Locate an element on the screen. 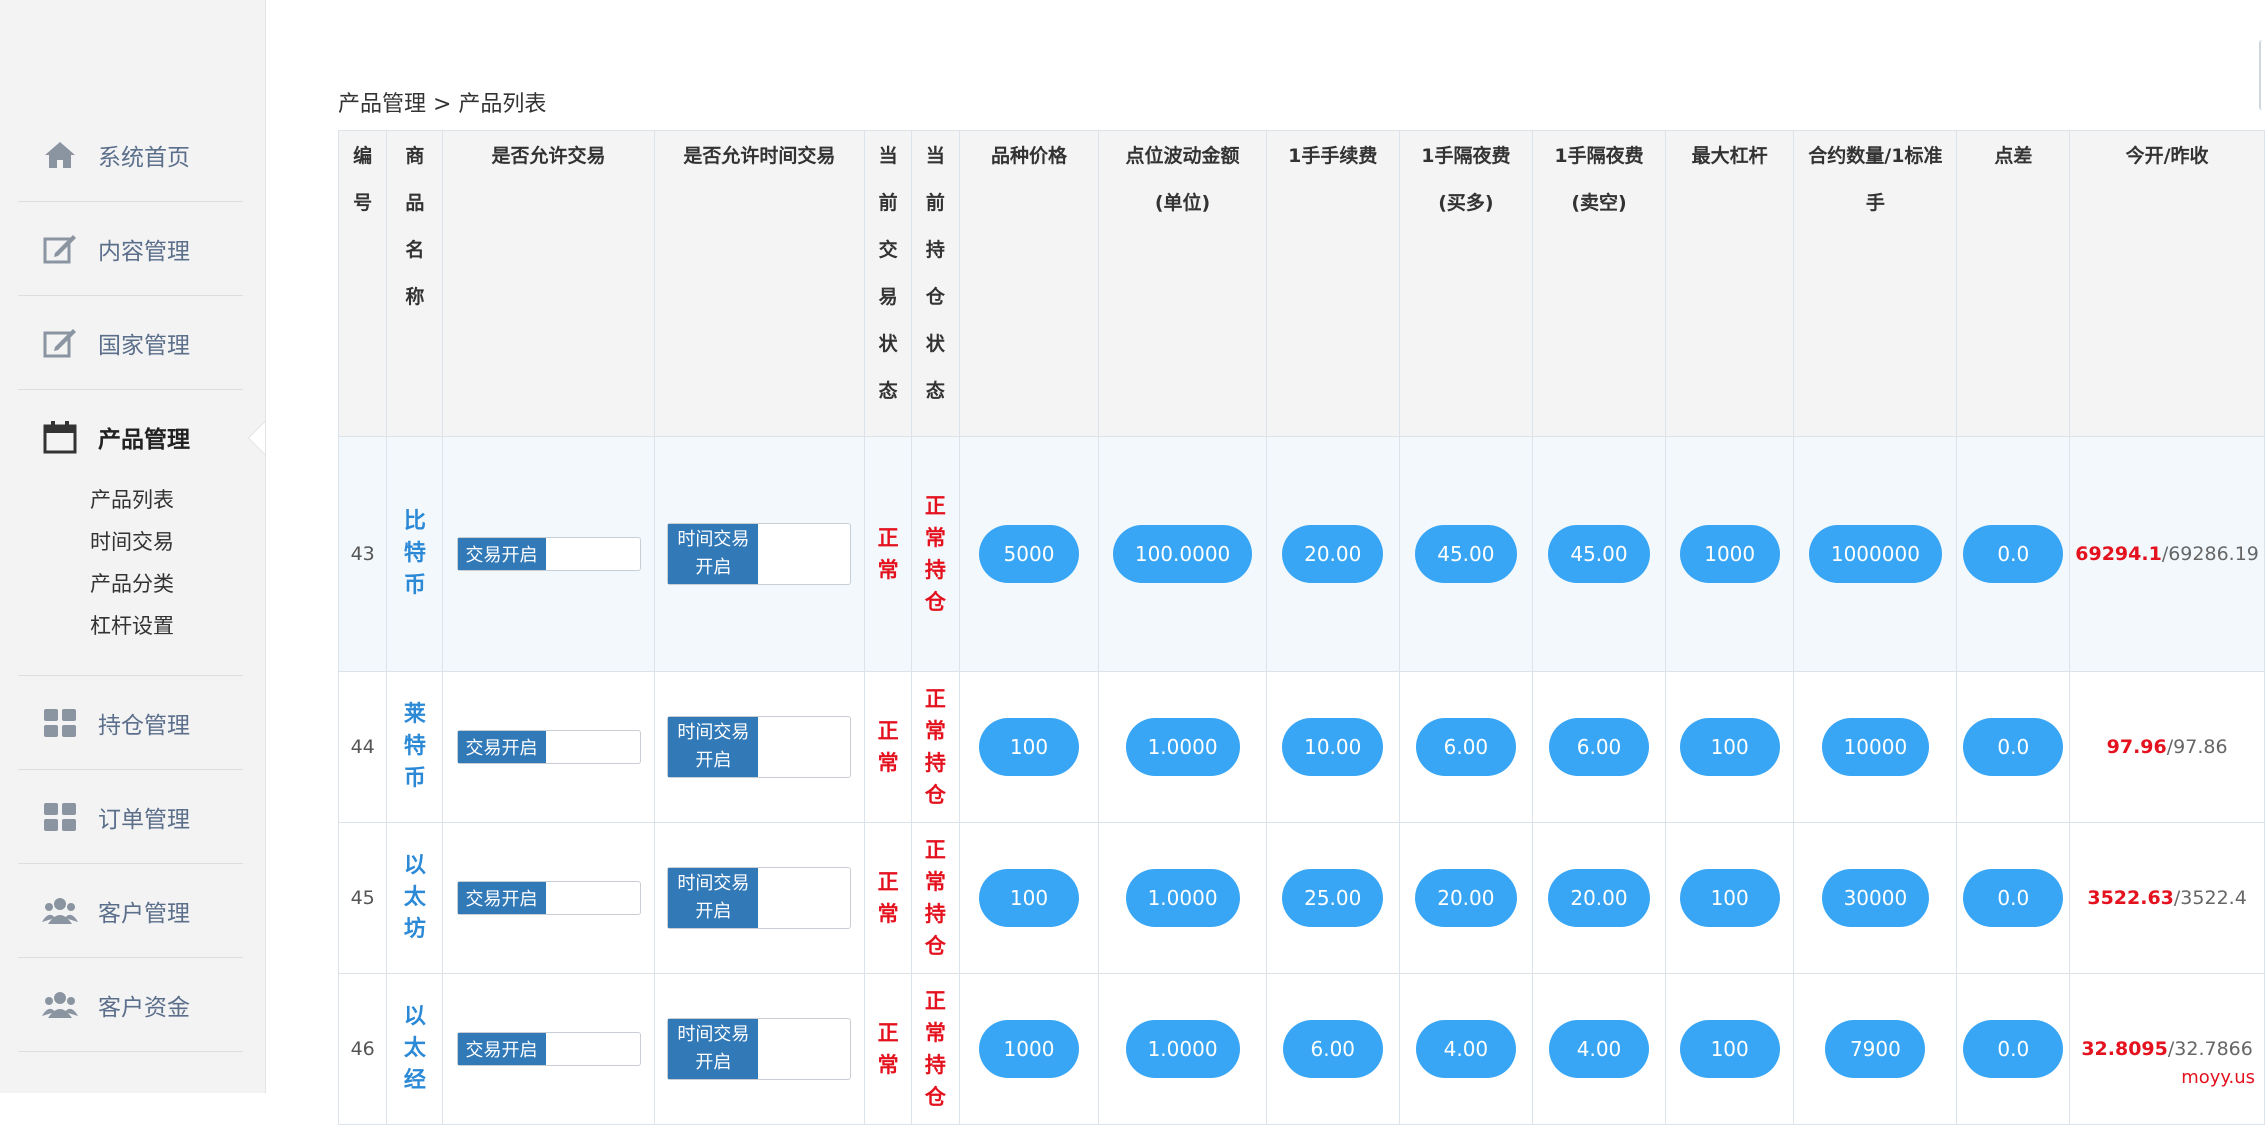 The width and height of the screenshot is (2265, 1125). fee-pill: 25.00 is located at coordinates (1333, 898).